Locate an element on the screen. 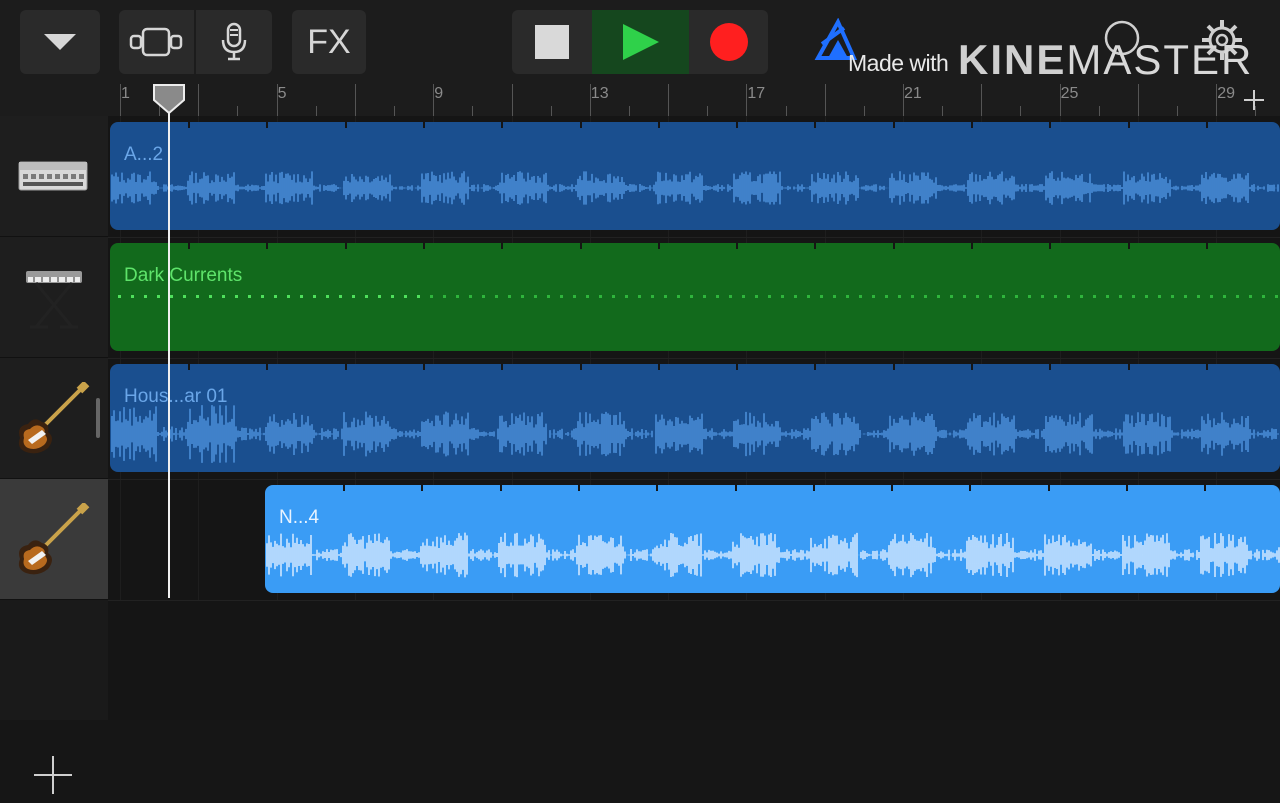 The width and height of the screenshot is (1280, 803). keyboard-icon is located at coordinates (54, 300).